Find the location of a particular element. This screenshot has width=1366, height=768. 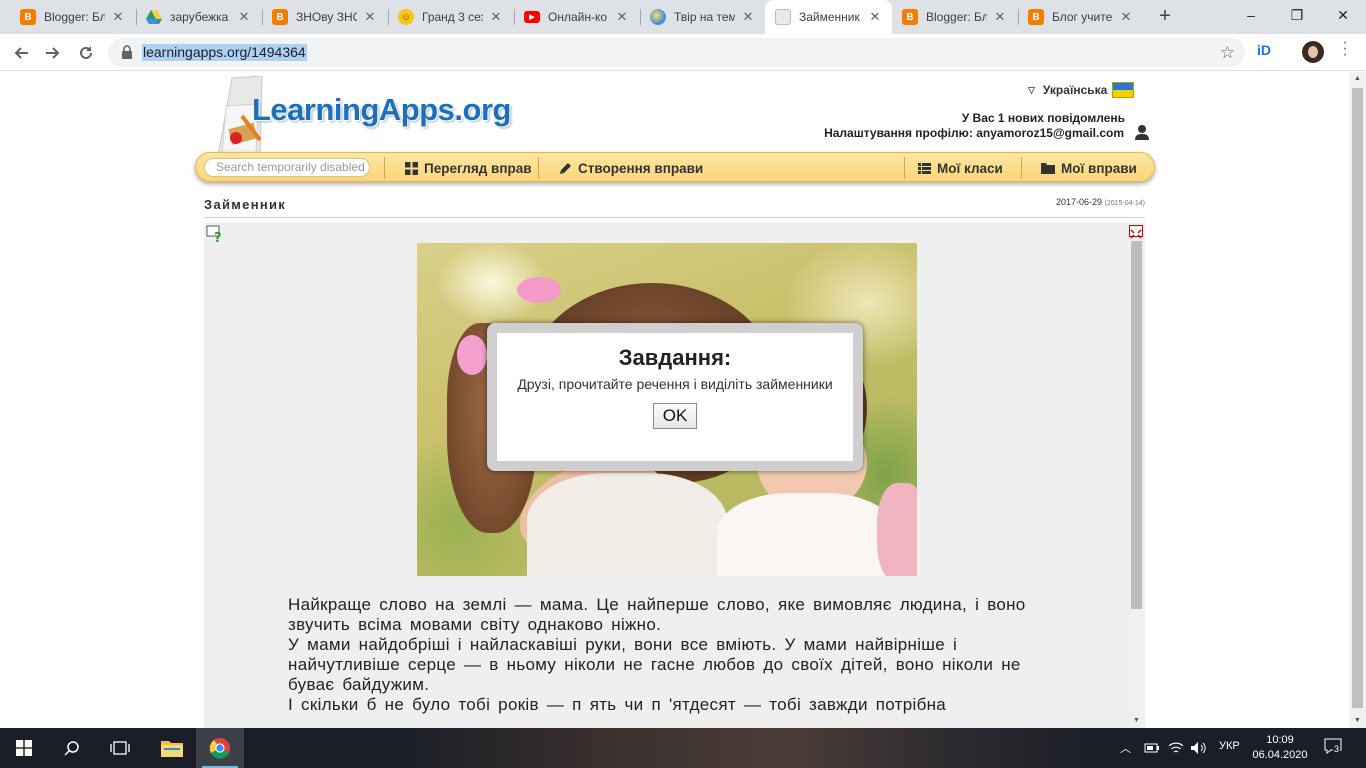

maximize-button: ❐ is located at coordinates (1297, 15).